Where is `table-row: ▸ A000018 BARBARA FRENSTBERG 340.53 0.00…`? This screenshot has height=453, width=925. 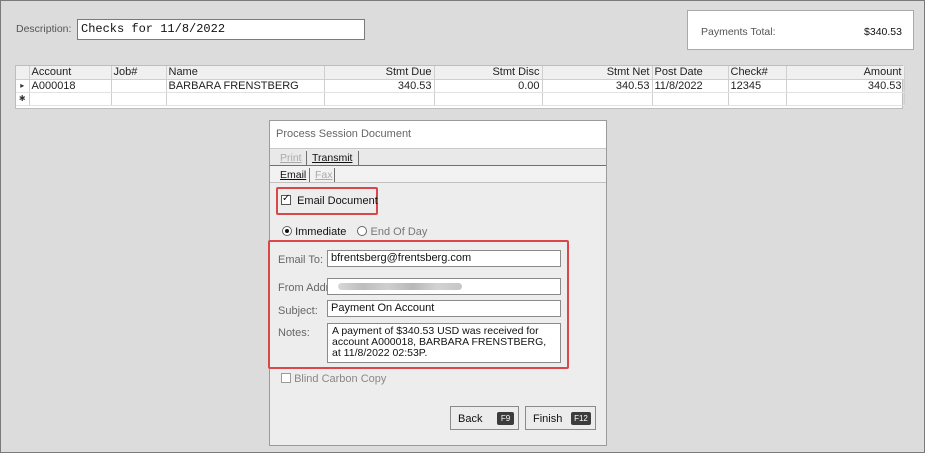 table-row: ▸ A000018 BARBARA FRENSTBERG 340.53 0.00… is located at coordinates (460, 86).